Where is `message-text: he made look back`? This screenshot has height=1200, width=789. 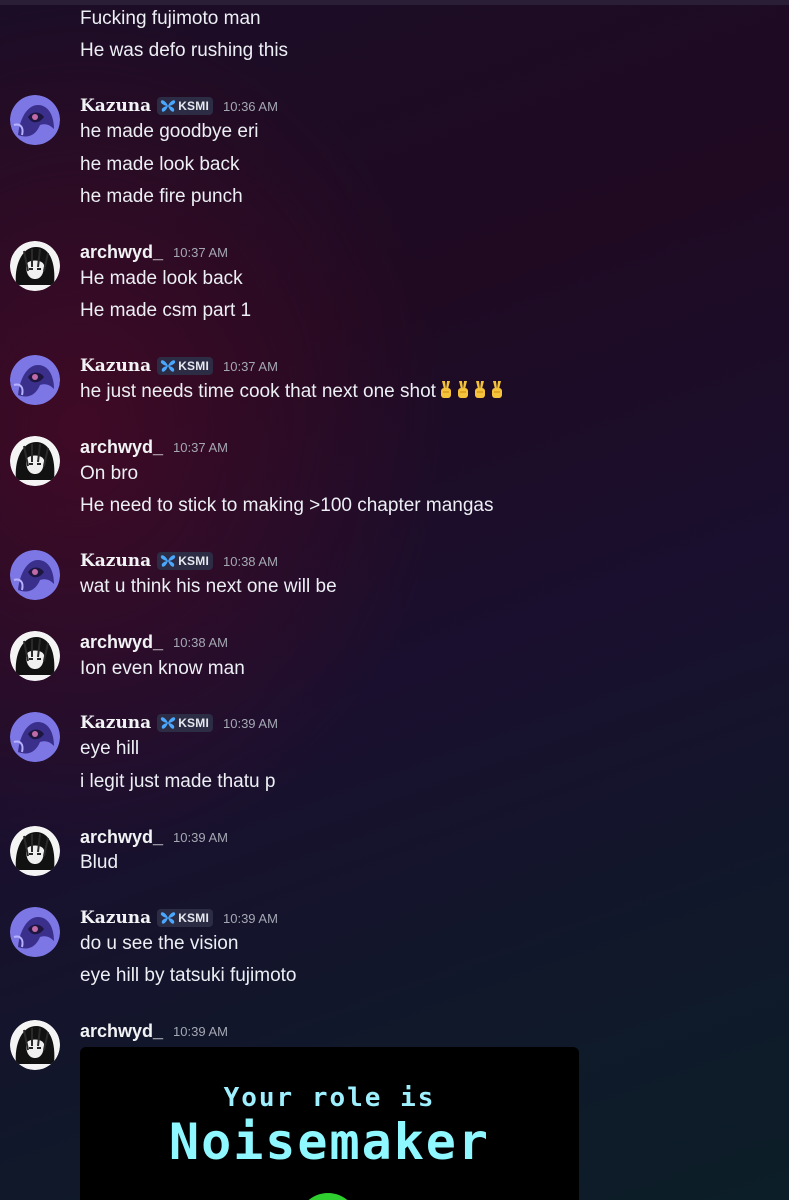
message-text: he made look back is located at coordinates (160, 164).